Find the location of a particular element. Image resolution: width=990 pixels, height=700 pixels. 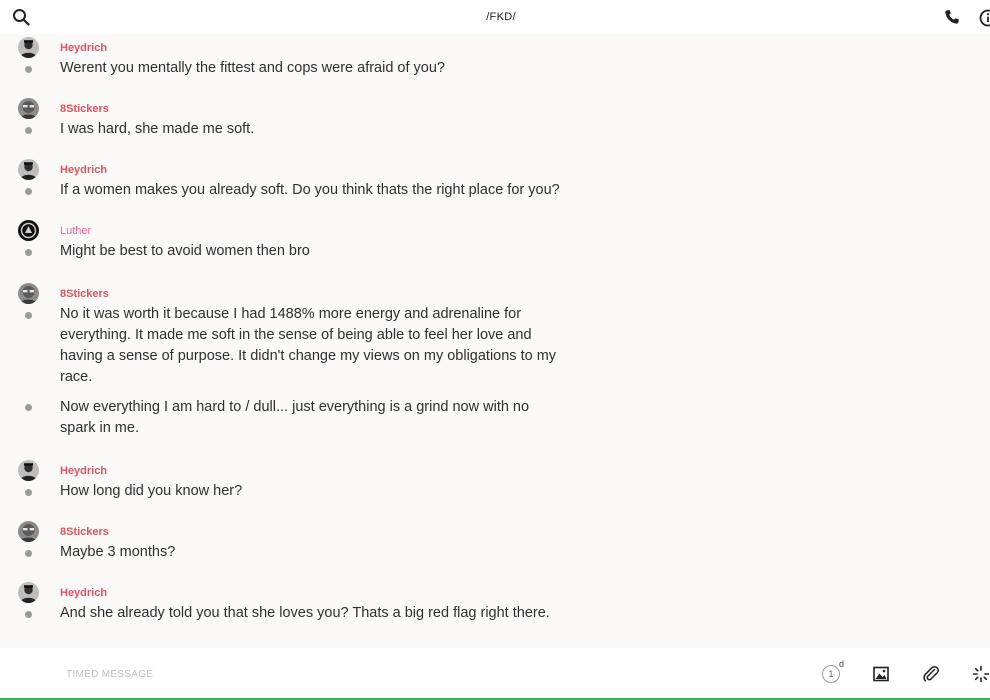

phone-icon is located at coordinates (952, 17).